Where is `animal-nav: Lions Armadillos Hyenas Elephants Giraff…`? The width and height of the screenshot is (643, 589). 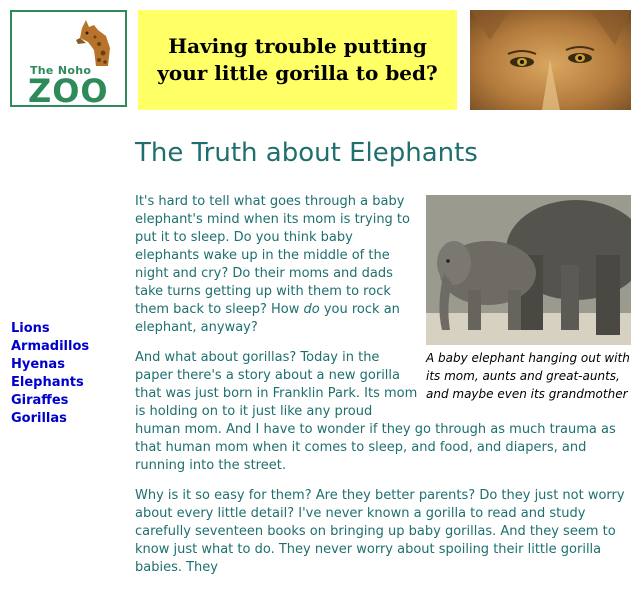
animal-nav: Lions Armadillos Hyenas Elephants Giraff… is located at coordinates (50, 374).